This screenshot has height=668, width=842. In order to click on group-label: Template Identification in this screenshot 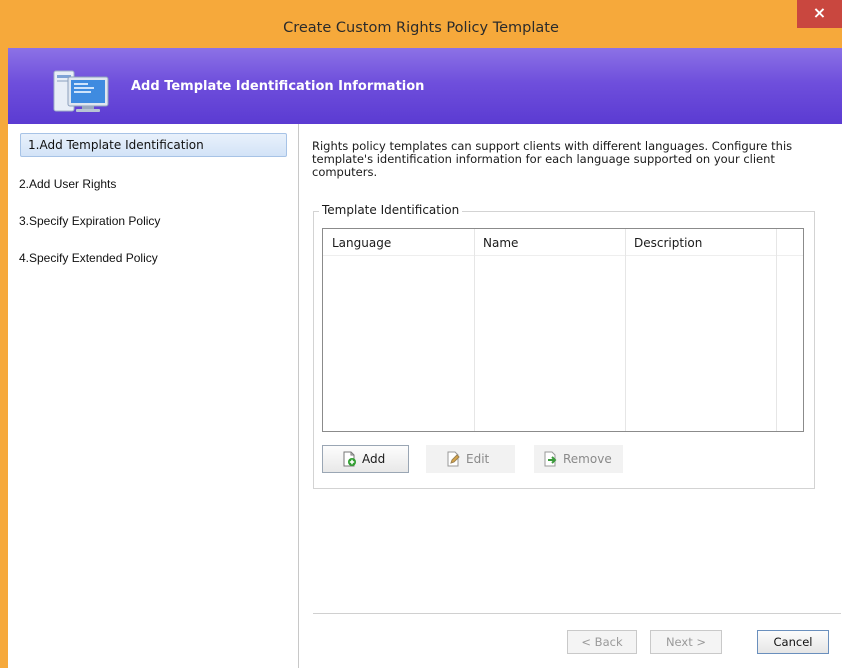, I will do `click(391, 210)`.